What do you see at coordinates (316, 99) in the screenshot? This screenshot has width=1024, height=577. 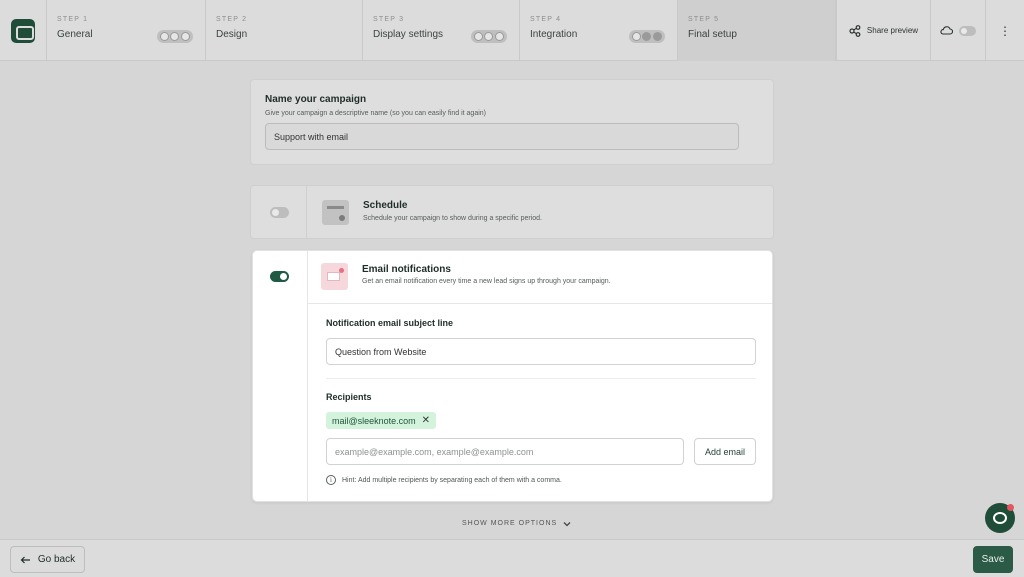 I see `campaign-name-title: Name your campaign` at bounding box center [316, 99].